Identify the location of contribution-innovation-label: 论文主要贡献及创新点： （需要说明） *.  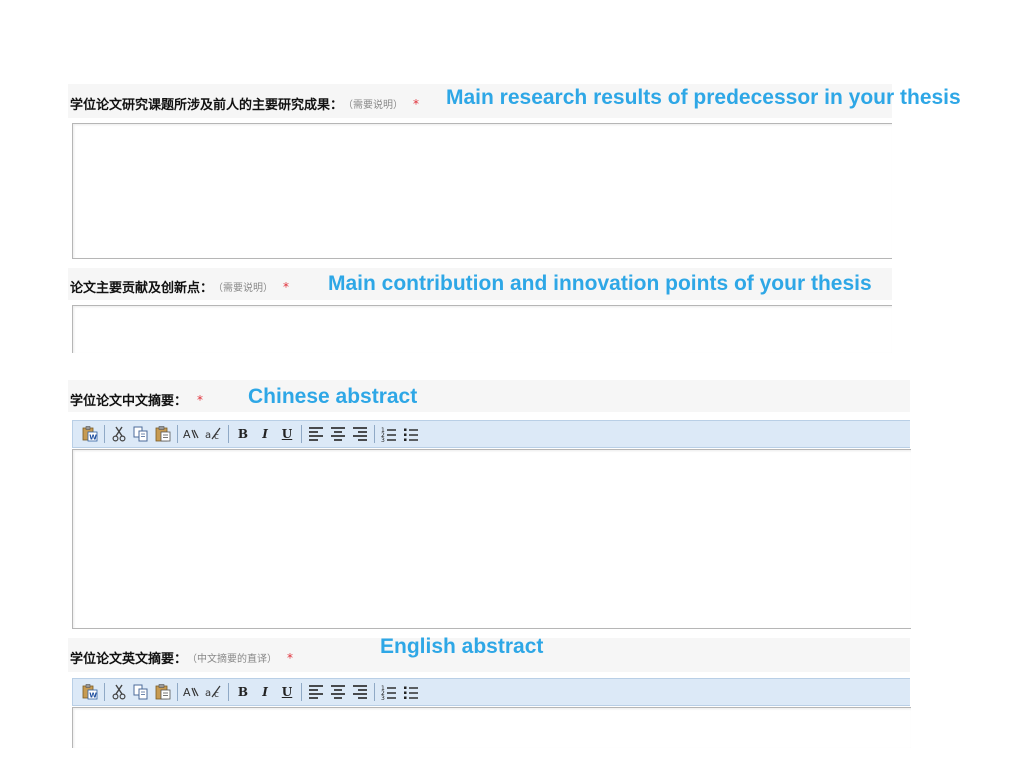
(180, 287).